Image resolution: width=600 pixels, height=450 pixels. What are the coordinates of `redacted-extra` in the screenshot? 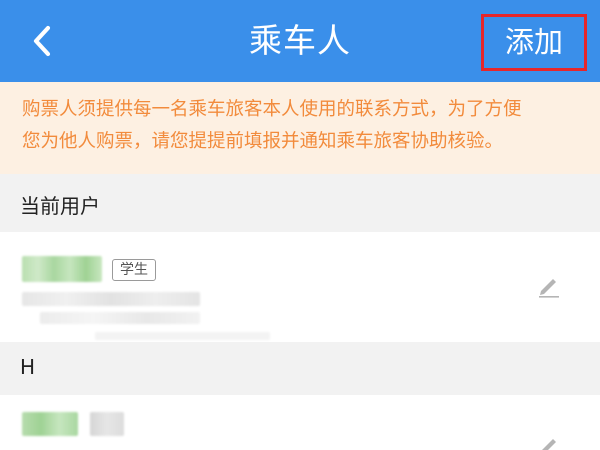 It's located at (182, 336).